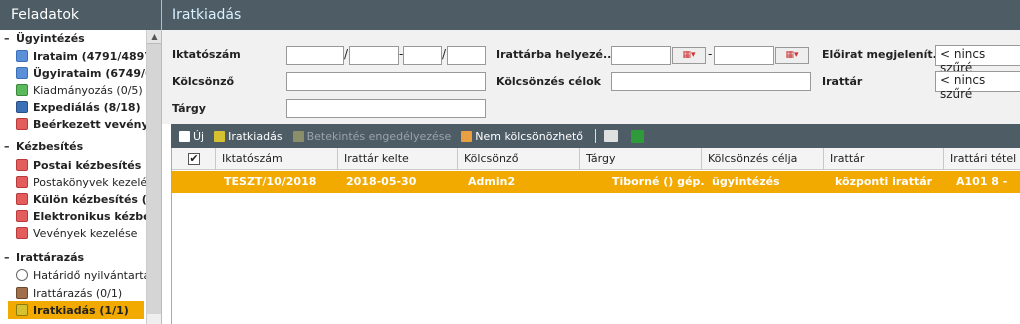 Image resolution: width=1020 pixels, height=324 pixels. What do you see at coordinates (422, 55) in the screenshot?
I see `iktatoszam-sub-input` at bounding box center [422, 55].